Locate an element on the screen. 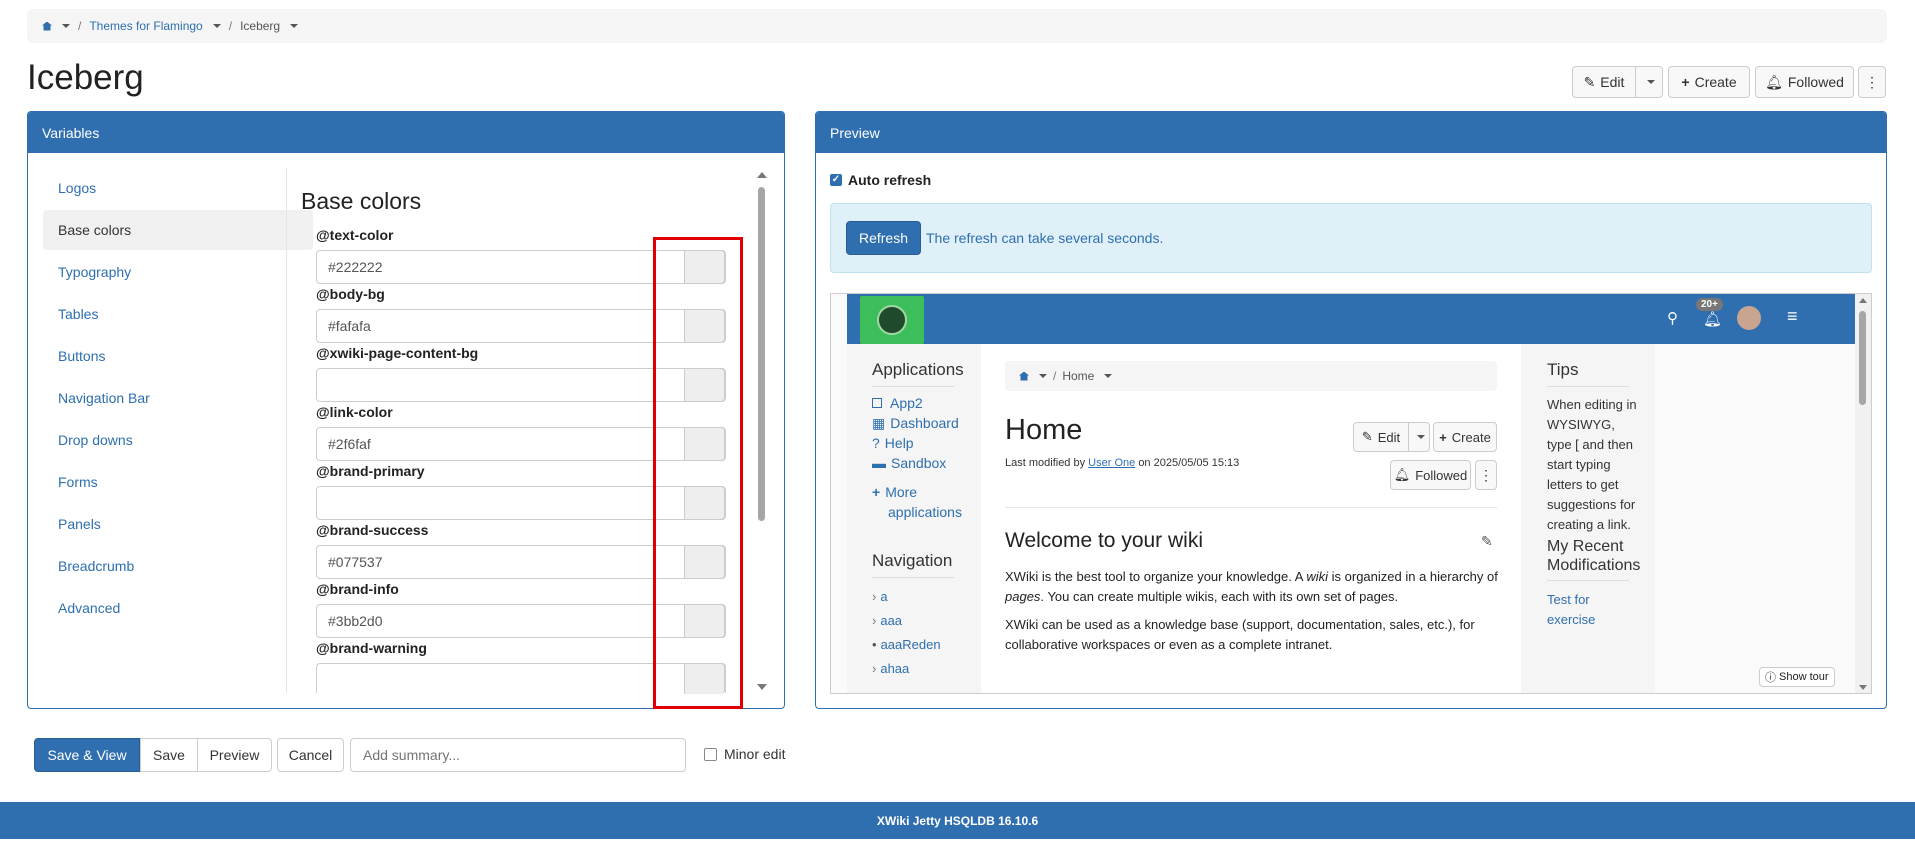  app-item-app2: App2 is located at coordinates (897, 403).